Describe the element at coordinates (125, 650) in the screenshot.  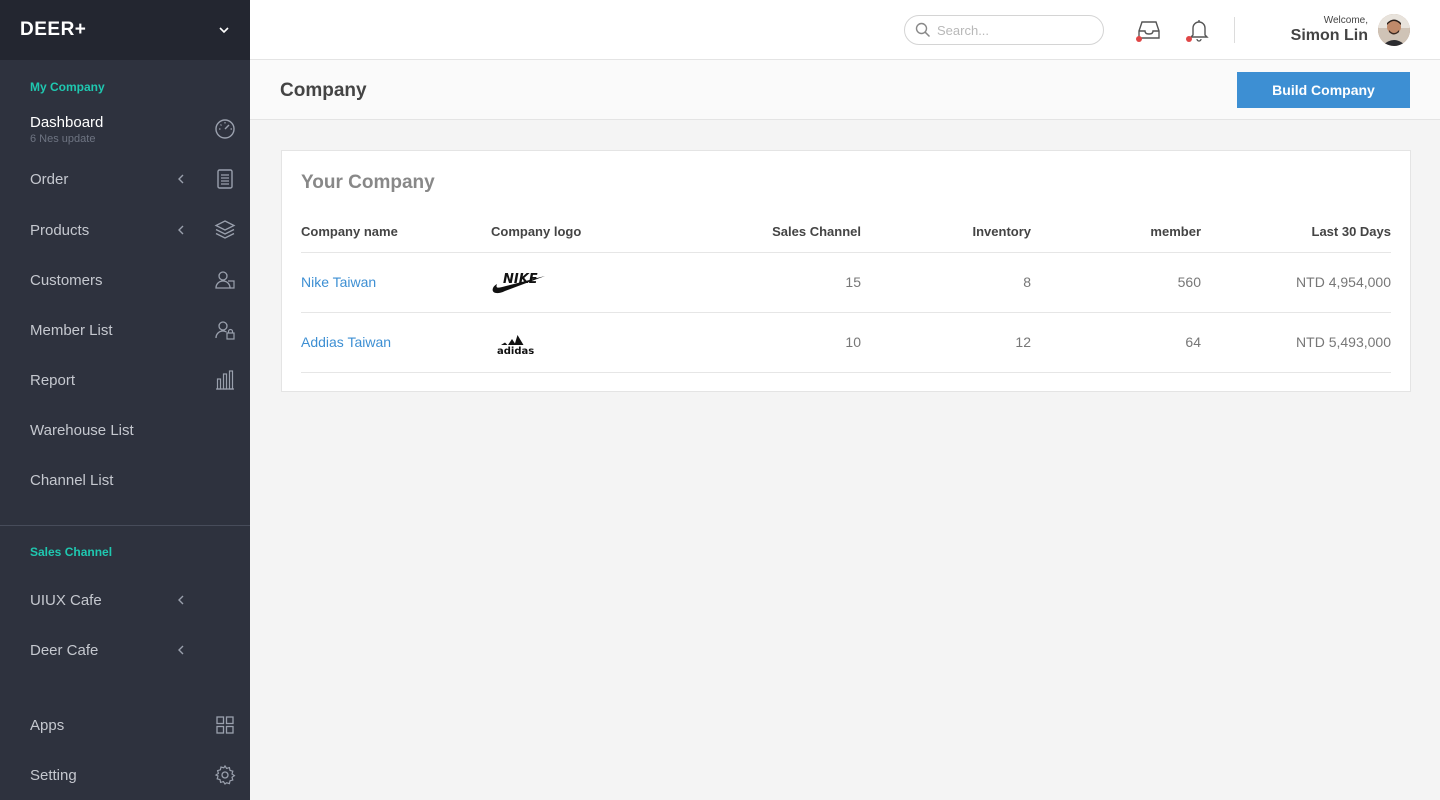
I see `sidebar-item-deer-cafe: Deer Cafe` at that location.